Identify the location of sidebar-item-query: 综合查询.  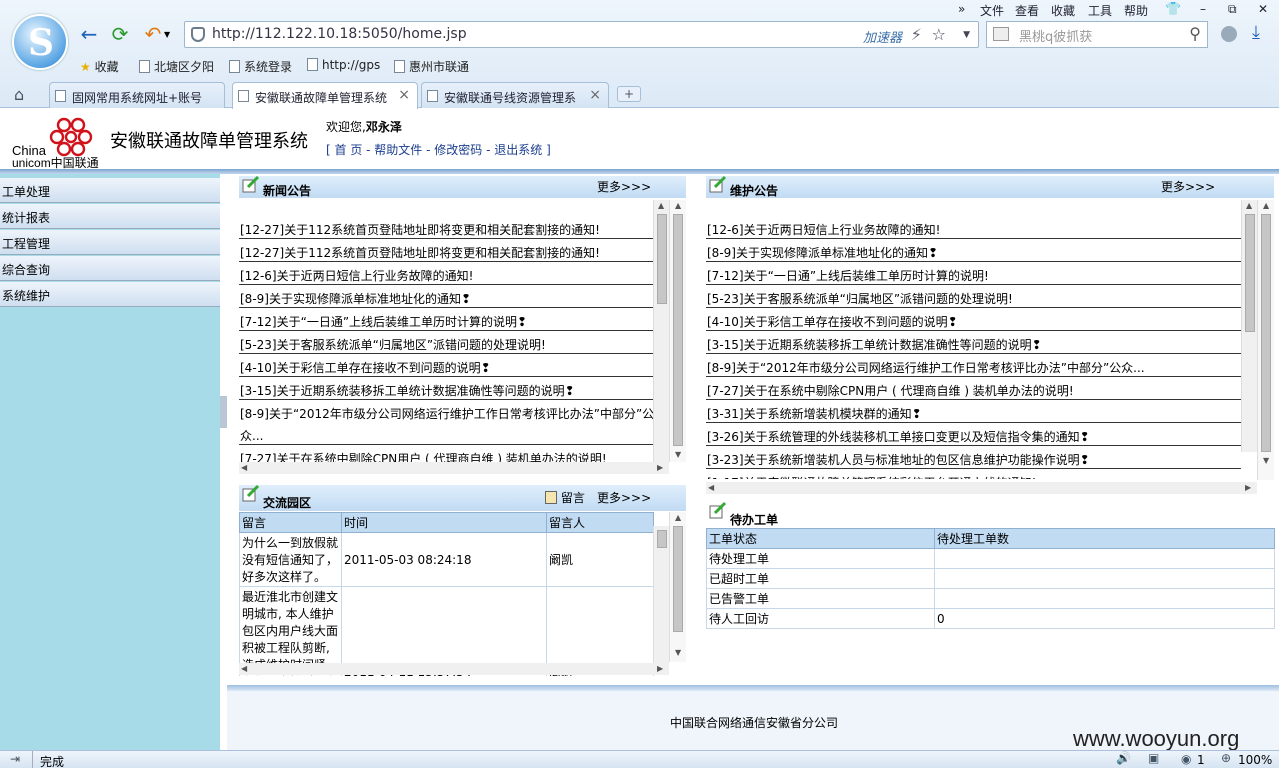
(110, 268).